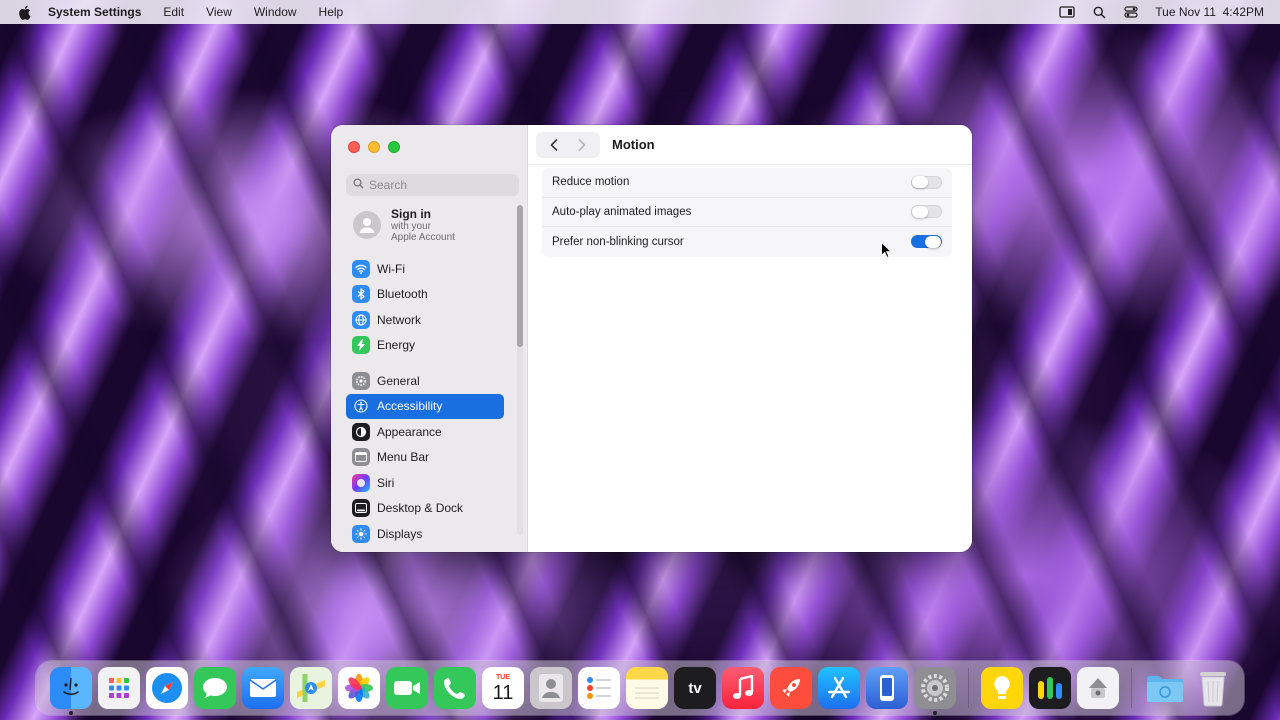 Image resolution: width=1280 pixels, height=720 pixels. What do you see at coordinates (311, 688) in the screenshot?
I see `maps-icon` at bounding box center [311, 688].